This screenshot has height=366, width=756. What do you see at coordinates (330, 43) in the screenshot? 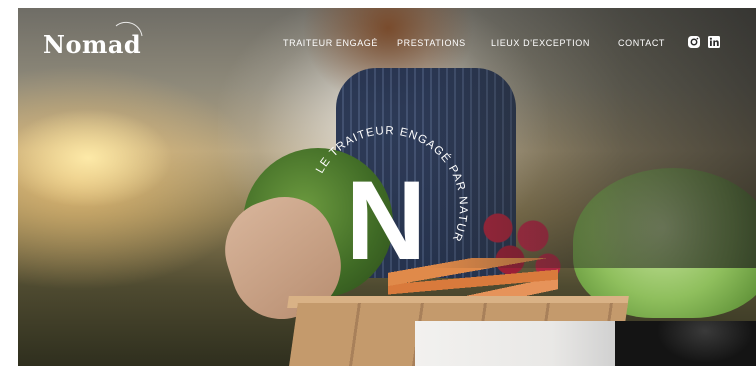
I see `nav-item-traiteur-engage: TRAITEUR ENGAGÉ` at bounding box center [330, 43].